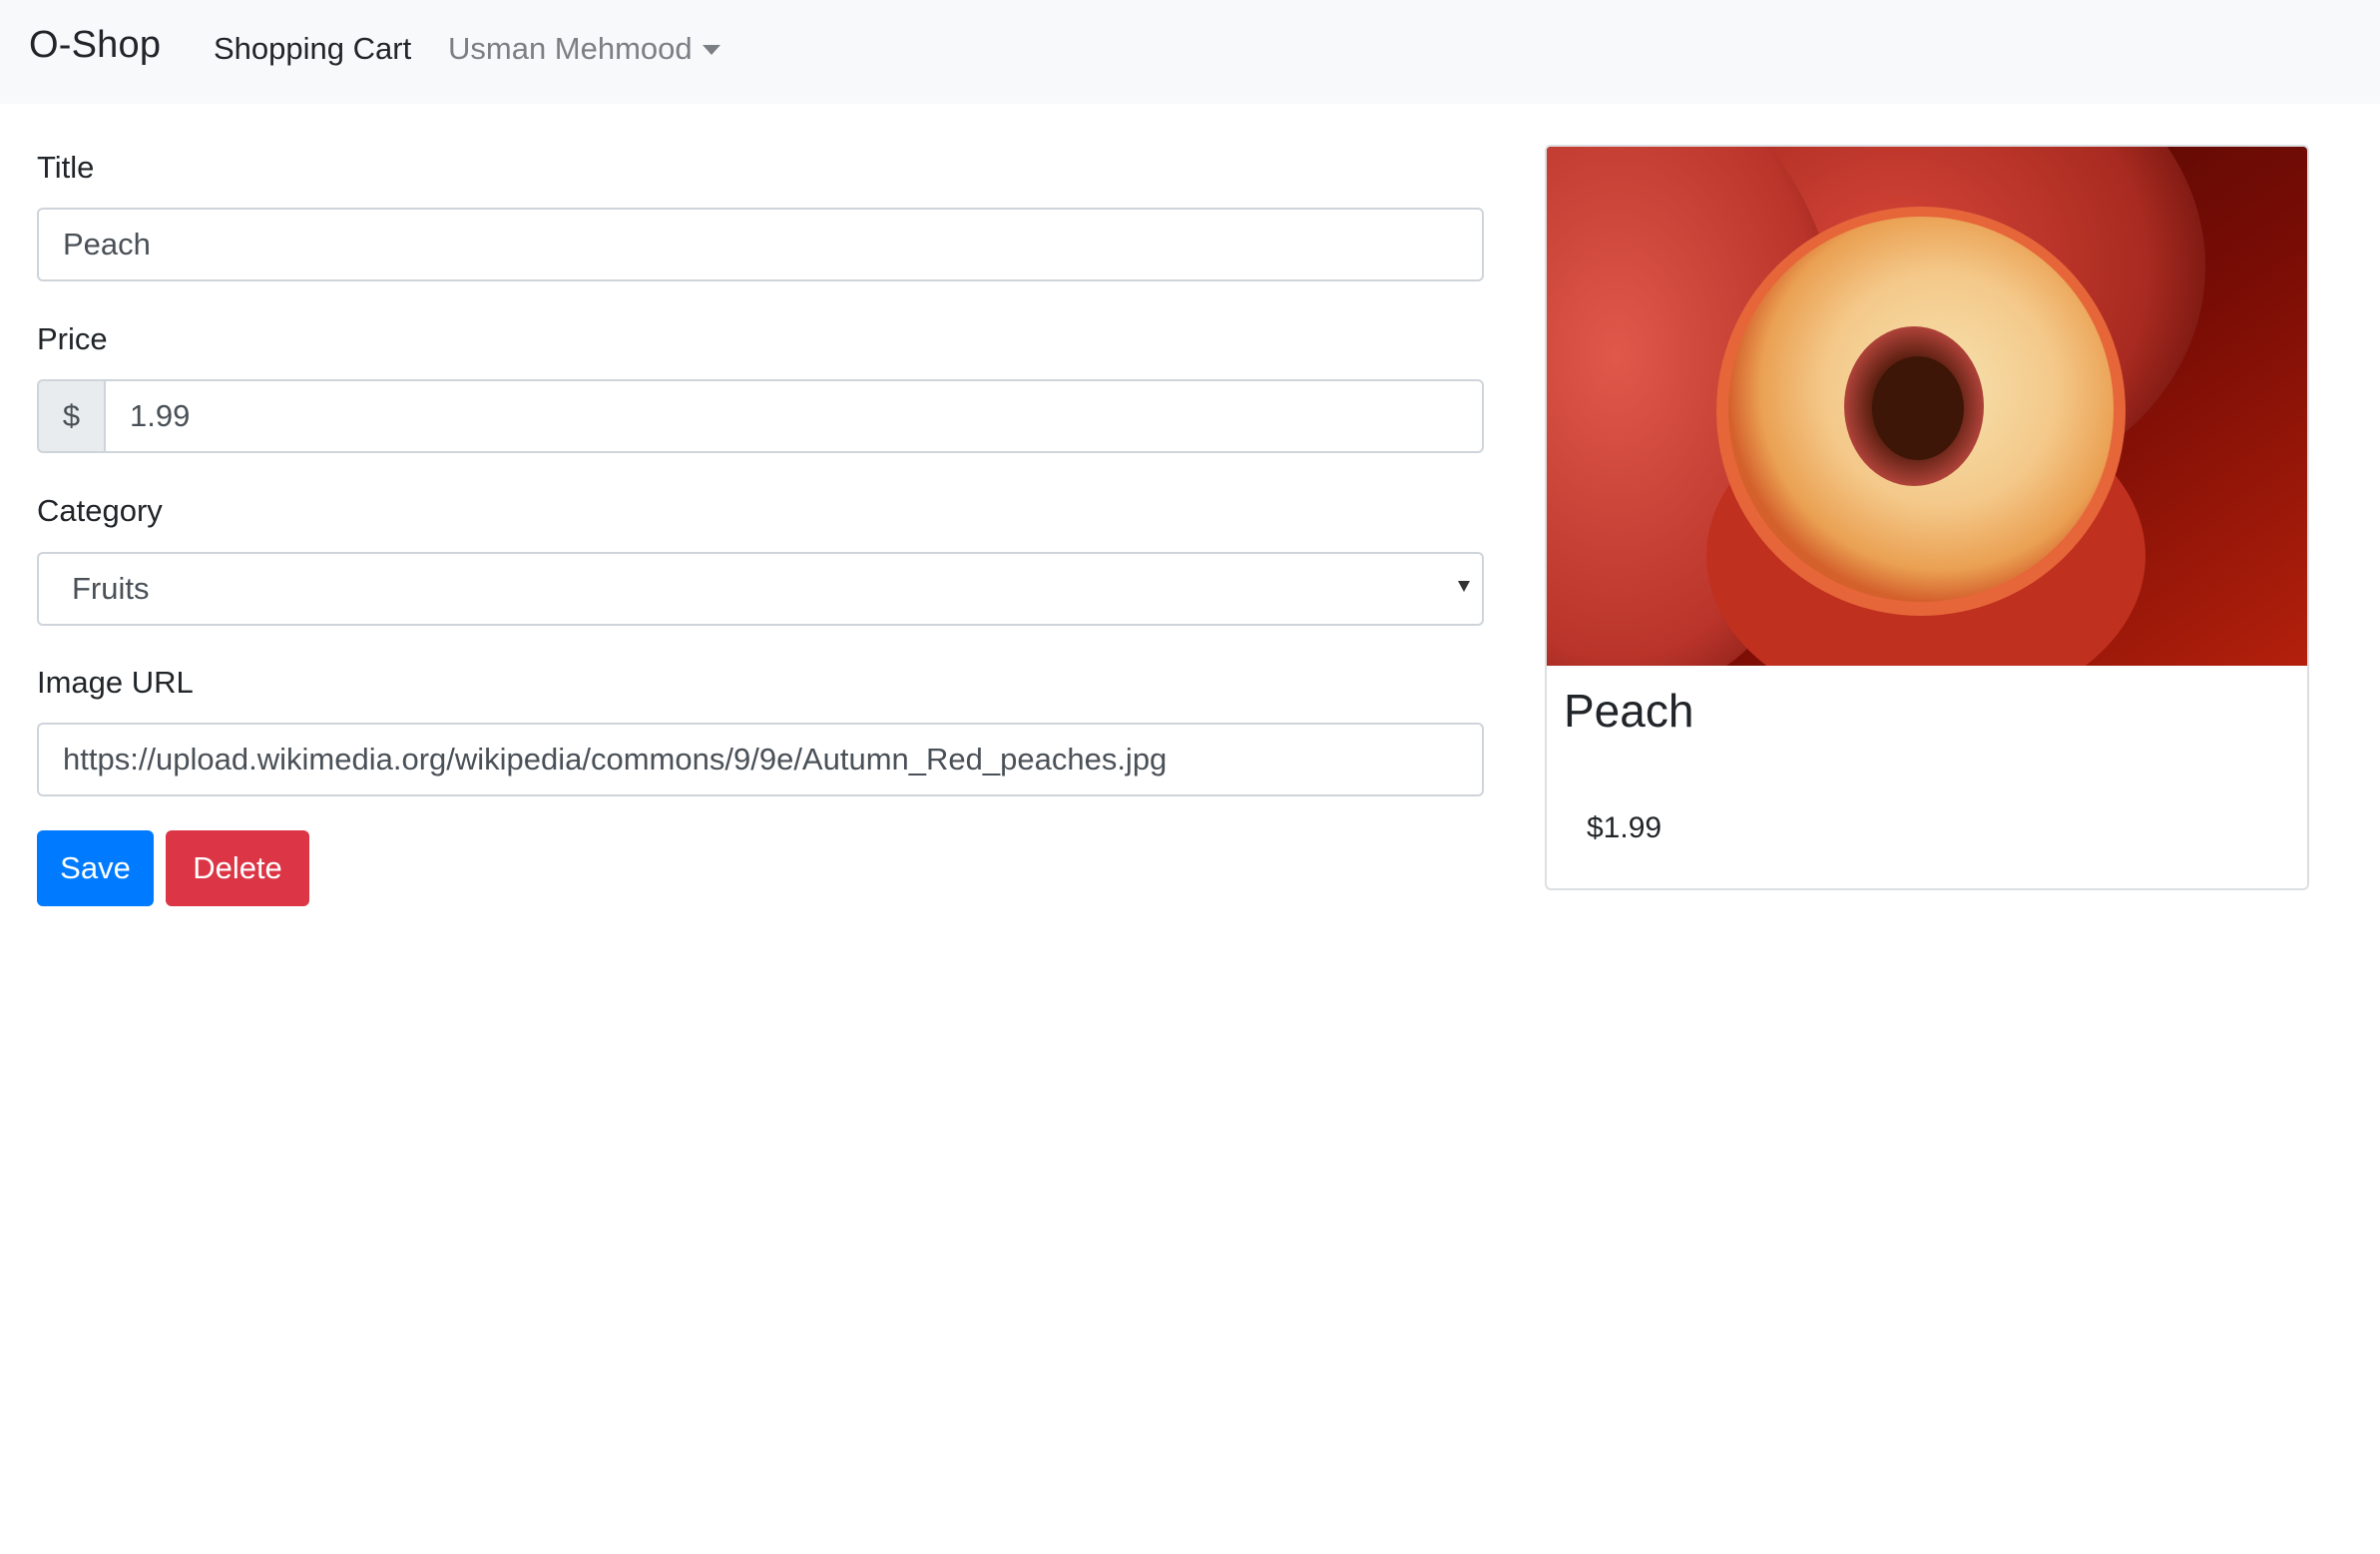 This screenshot has height=1554, width=2380. What do you see at coordinates (312, 49) in the screenshot?
I see `nav-shopping-cart: Shopping Cart` at bounding box center [312, 49].